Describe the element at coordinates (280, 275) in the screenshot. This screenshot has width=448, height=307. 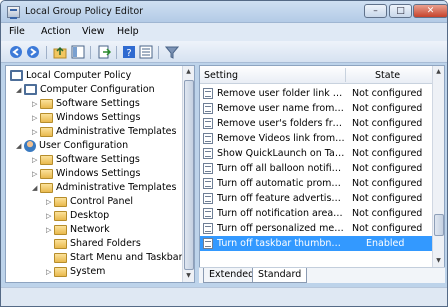
I see `tab-standard: Standard` at that location.